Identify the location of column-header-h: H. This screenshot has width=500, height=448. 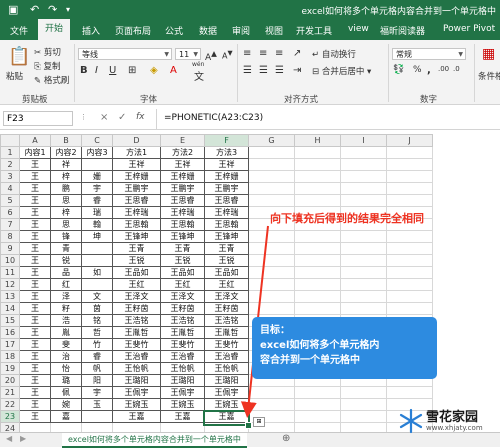
(317, 140).